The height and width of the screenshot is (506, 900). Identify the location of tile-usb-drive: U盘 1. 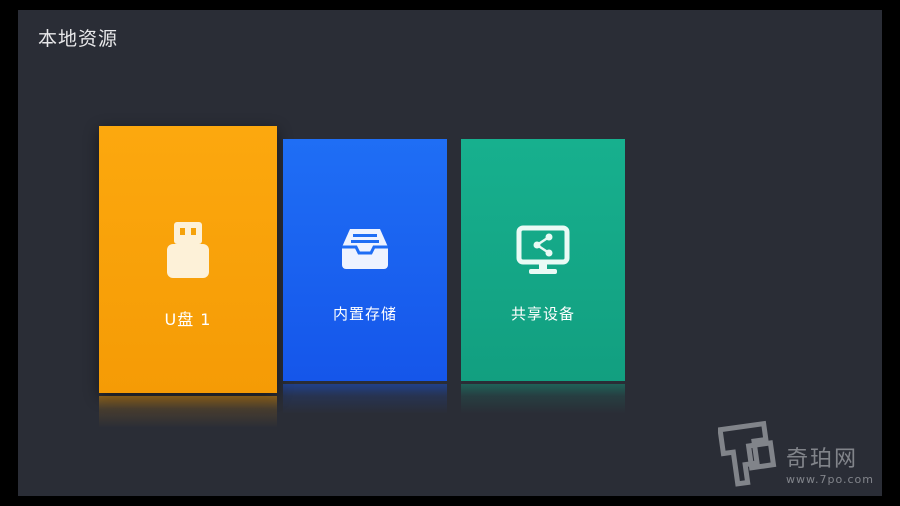
(188, 259).